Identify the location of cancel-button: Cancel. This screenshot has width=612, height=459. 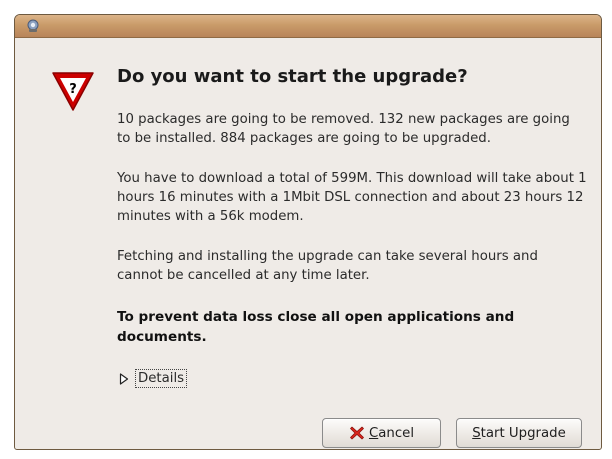
(381, 433).